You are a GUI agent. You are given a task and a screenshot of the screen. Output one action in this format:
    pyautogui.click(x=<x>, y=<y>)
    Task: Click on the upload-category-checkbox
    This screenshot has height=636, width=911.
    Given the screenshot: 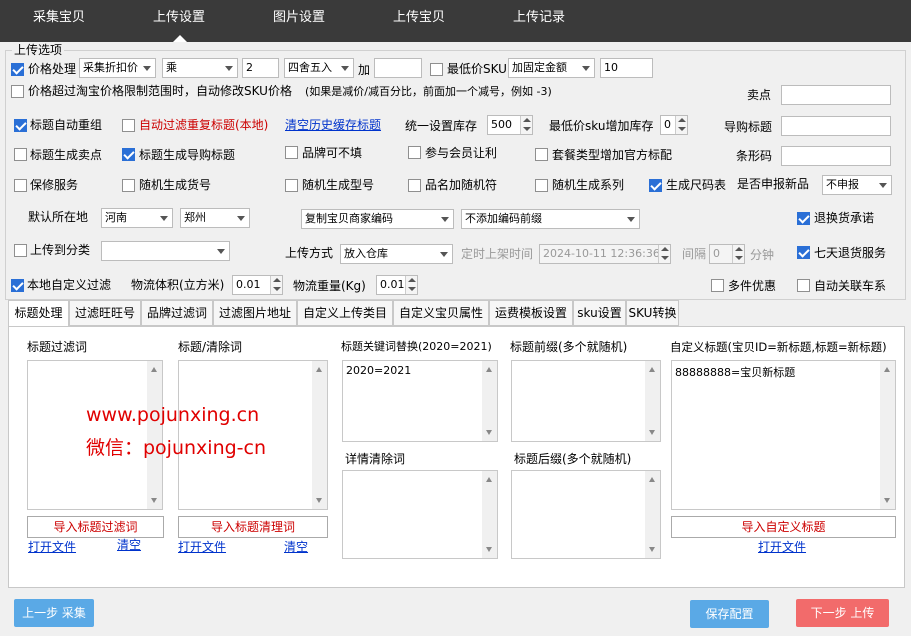 What is the action you would take?
    pyautogui.click(x=20, y=250)
    